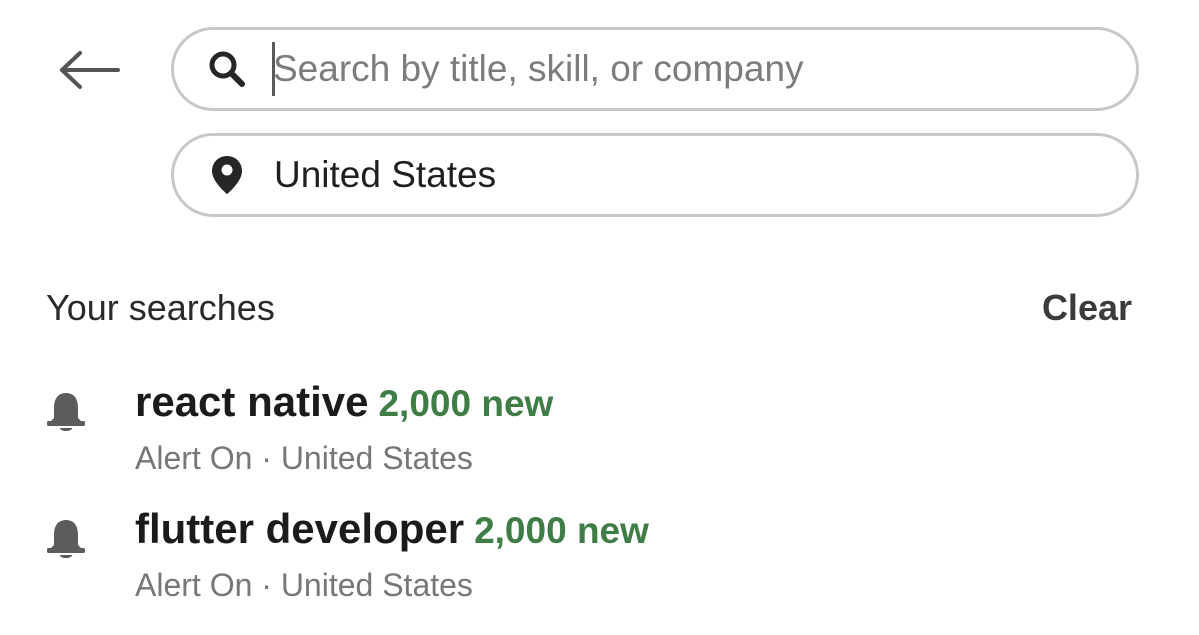 Image resolution: width=1199 pixels, height=635 pixels. What do you see at coordinates (589, 308) in the screenshot?
I see `your-searches-header: Your searches Clear` at bounding box center [589, 308].